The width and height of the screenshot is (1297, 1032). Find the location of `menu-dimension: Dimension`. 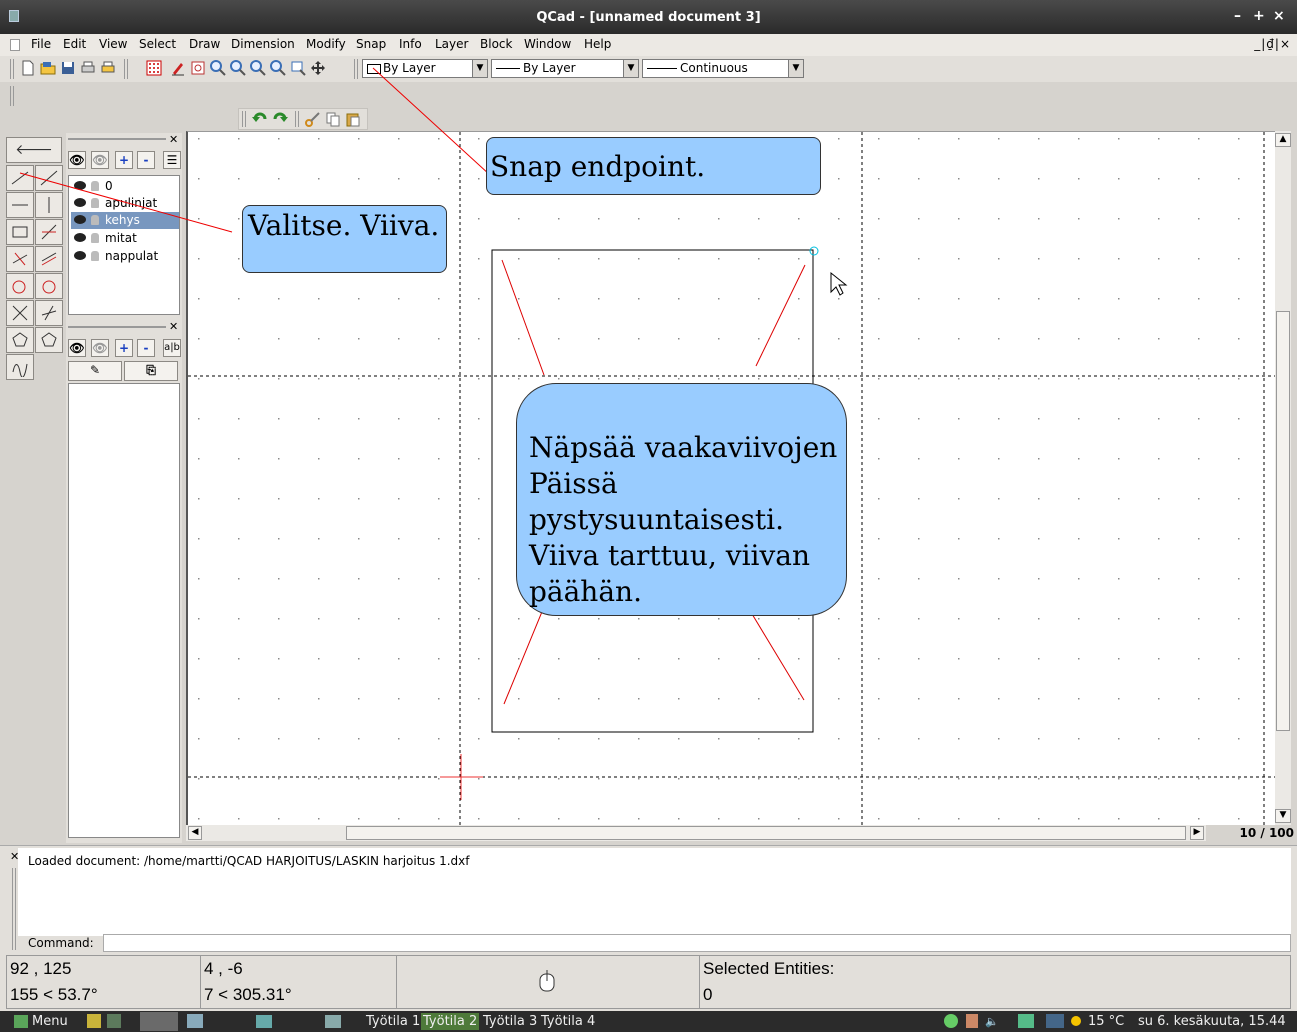

menu-dimension: Dimension is located at coordinates (263, 44).